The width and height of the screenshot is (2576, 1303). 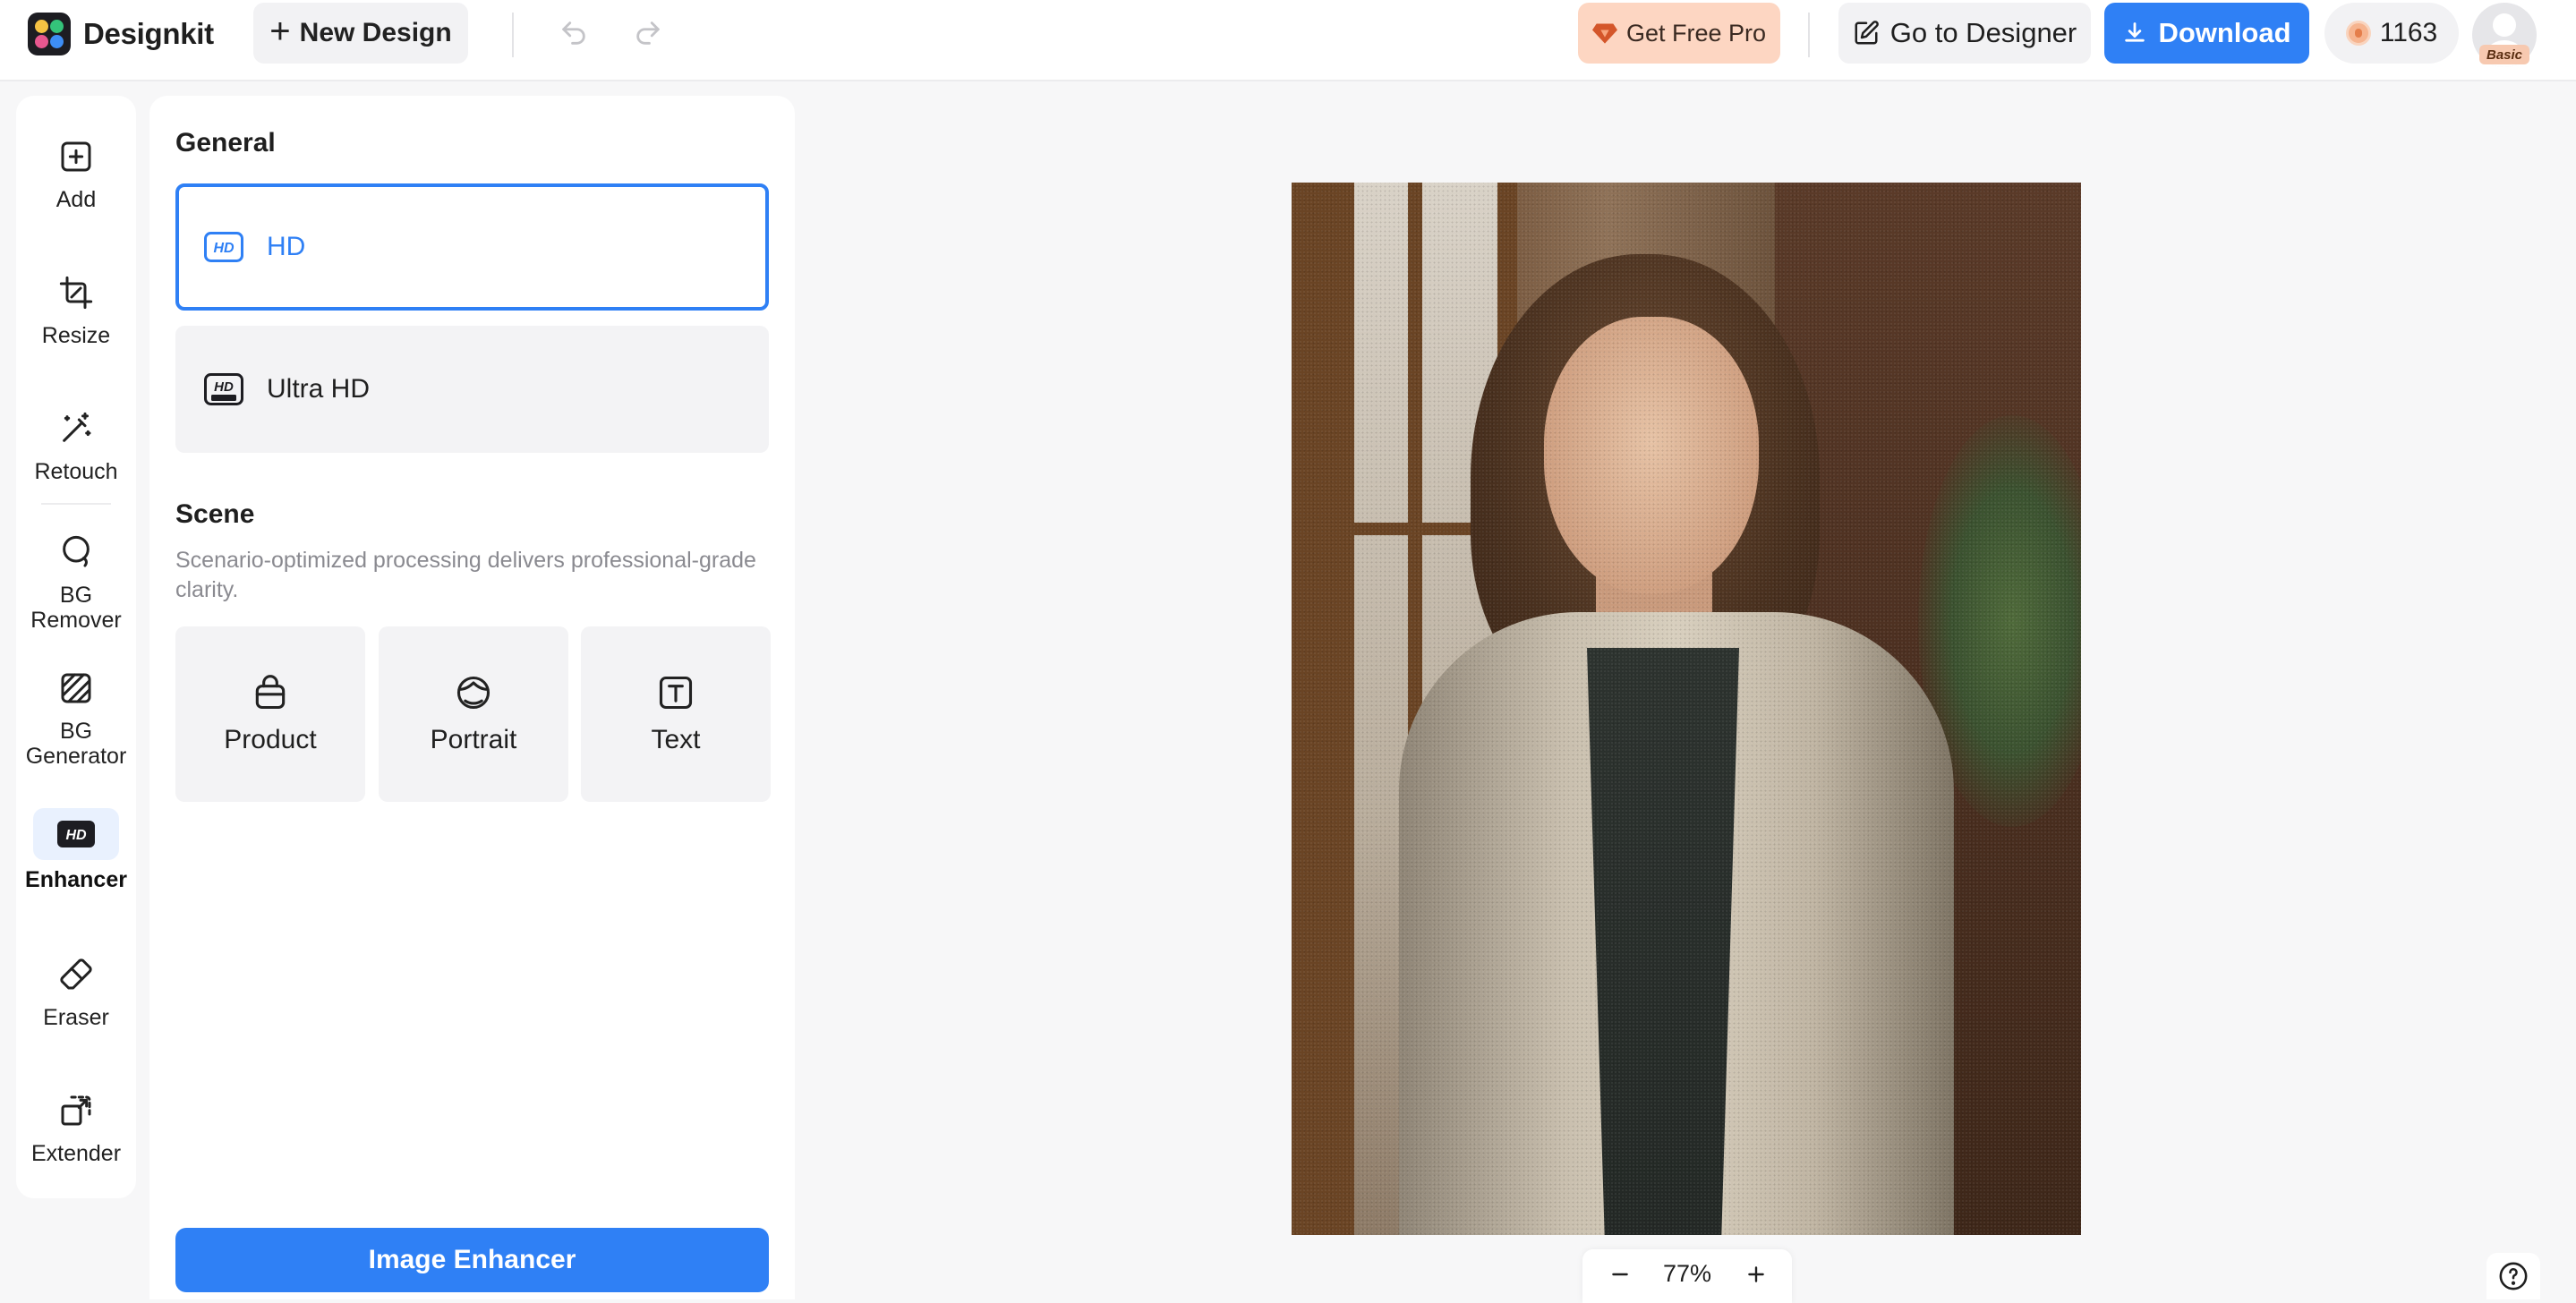 I want to click on general-title: General, so click(x=225, y=143).